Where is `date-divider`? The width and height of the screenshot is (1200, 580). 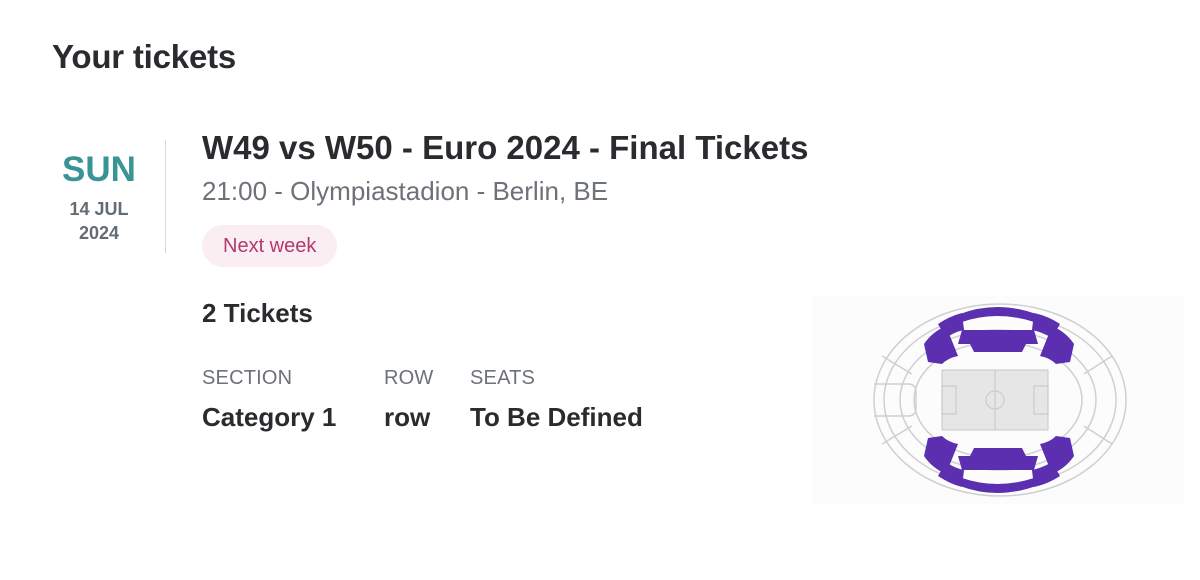
date-divider is located at coordinates (165, 196).